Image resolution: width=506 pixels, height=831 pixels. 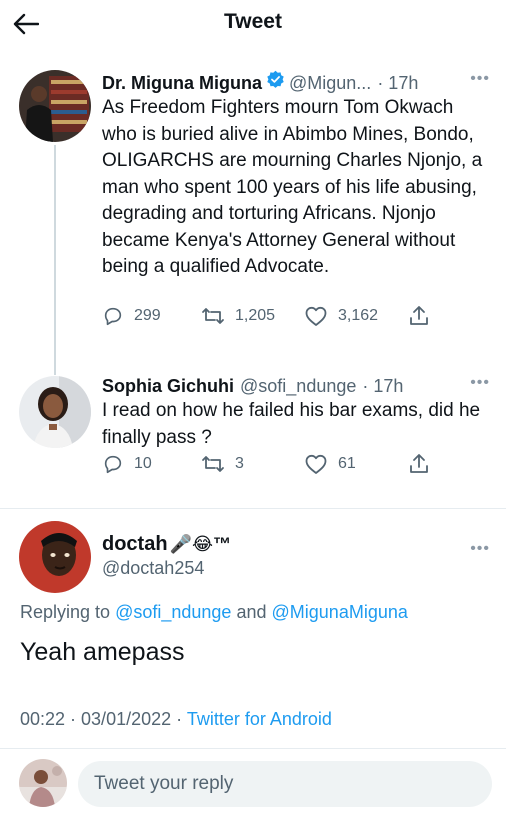 I want to click on author-handle: @sofi_ndunge, so click(x=298, y=386).